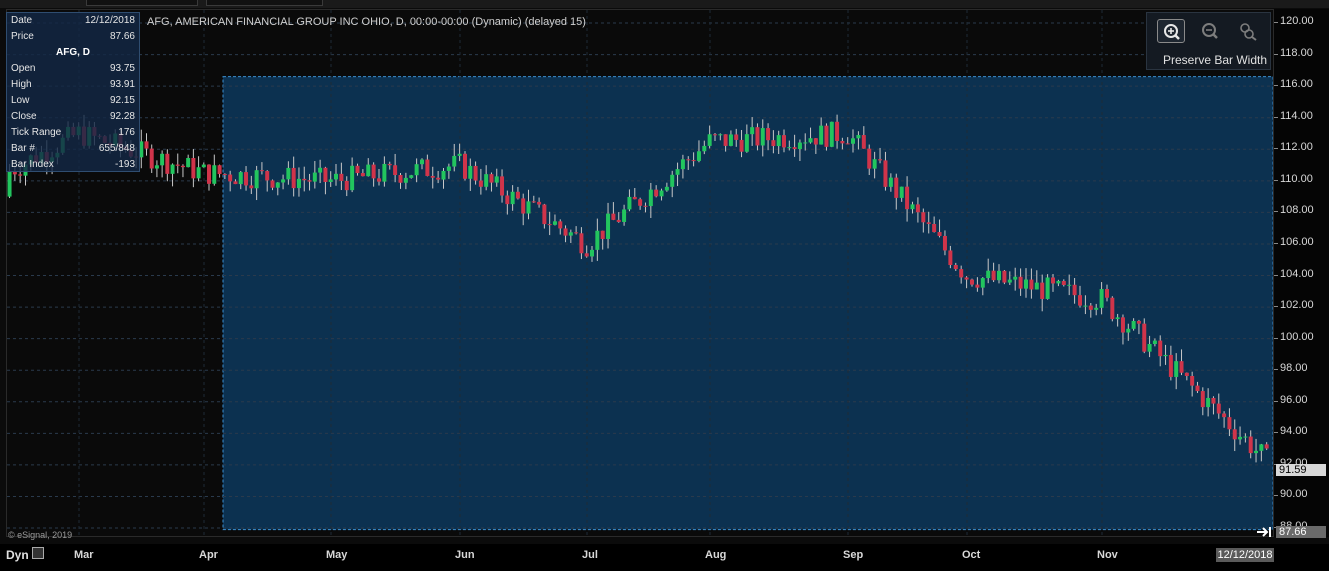  Describe the element at coordinates (1301, 532) in the screenshot. I see `cursor-price-tag: 87.66` at that location.